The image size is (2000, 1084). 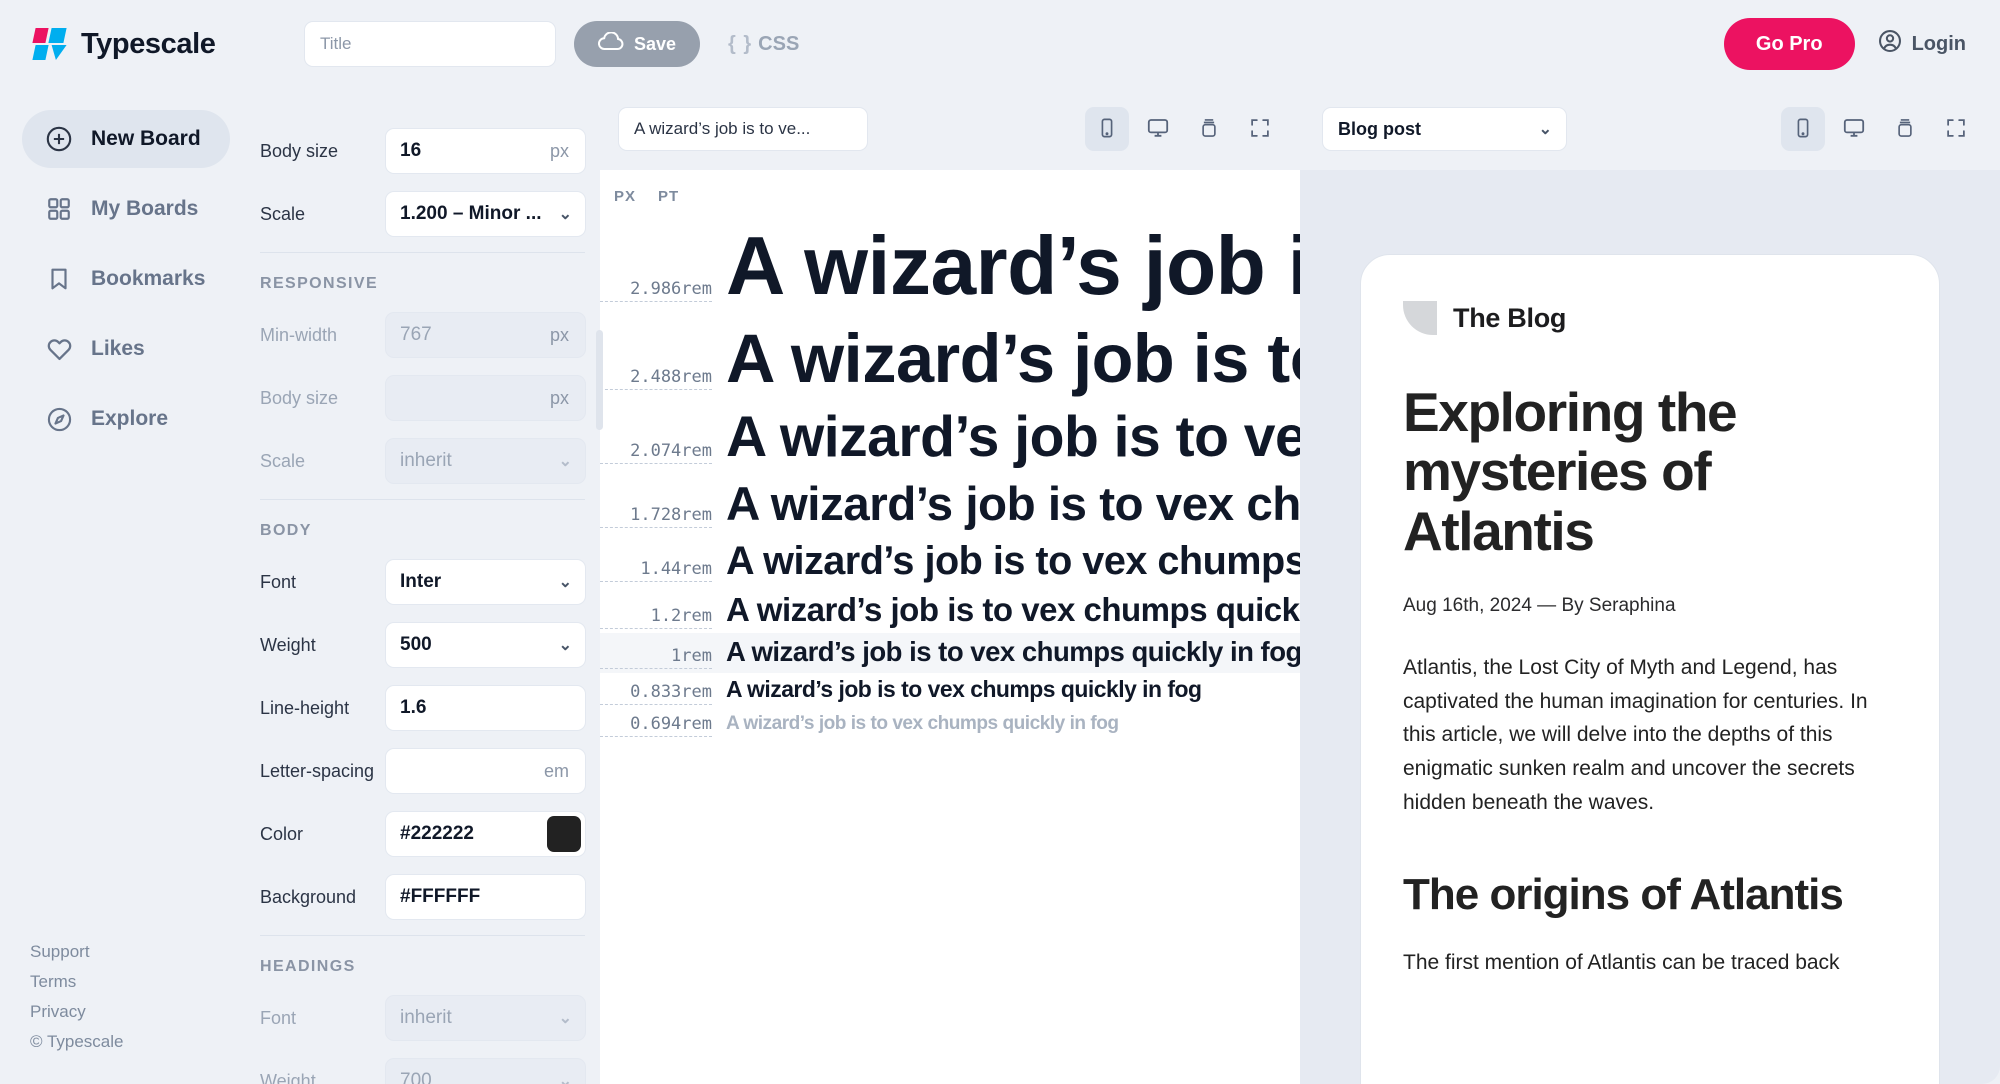 What do you see at coordinates (1209, 129) in the screenshot?
I see `stack-view-button` at bounding box center [1209, 129].